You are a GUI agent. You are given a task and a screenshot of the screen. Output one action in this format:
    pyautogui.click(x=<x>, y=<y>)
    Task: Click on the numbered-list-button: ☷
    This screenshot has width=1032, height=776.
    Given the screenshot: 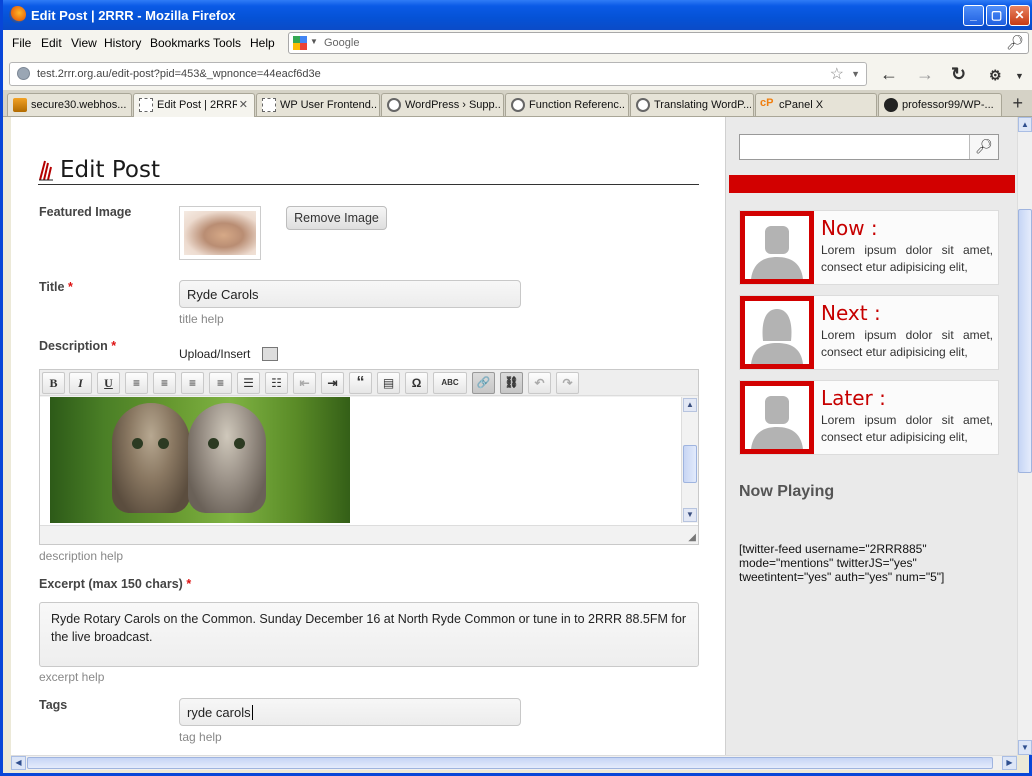 What is the action you would take?
    pyautogui.click(x=276, y=383)
    